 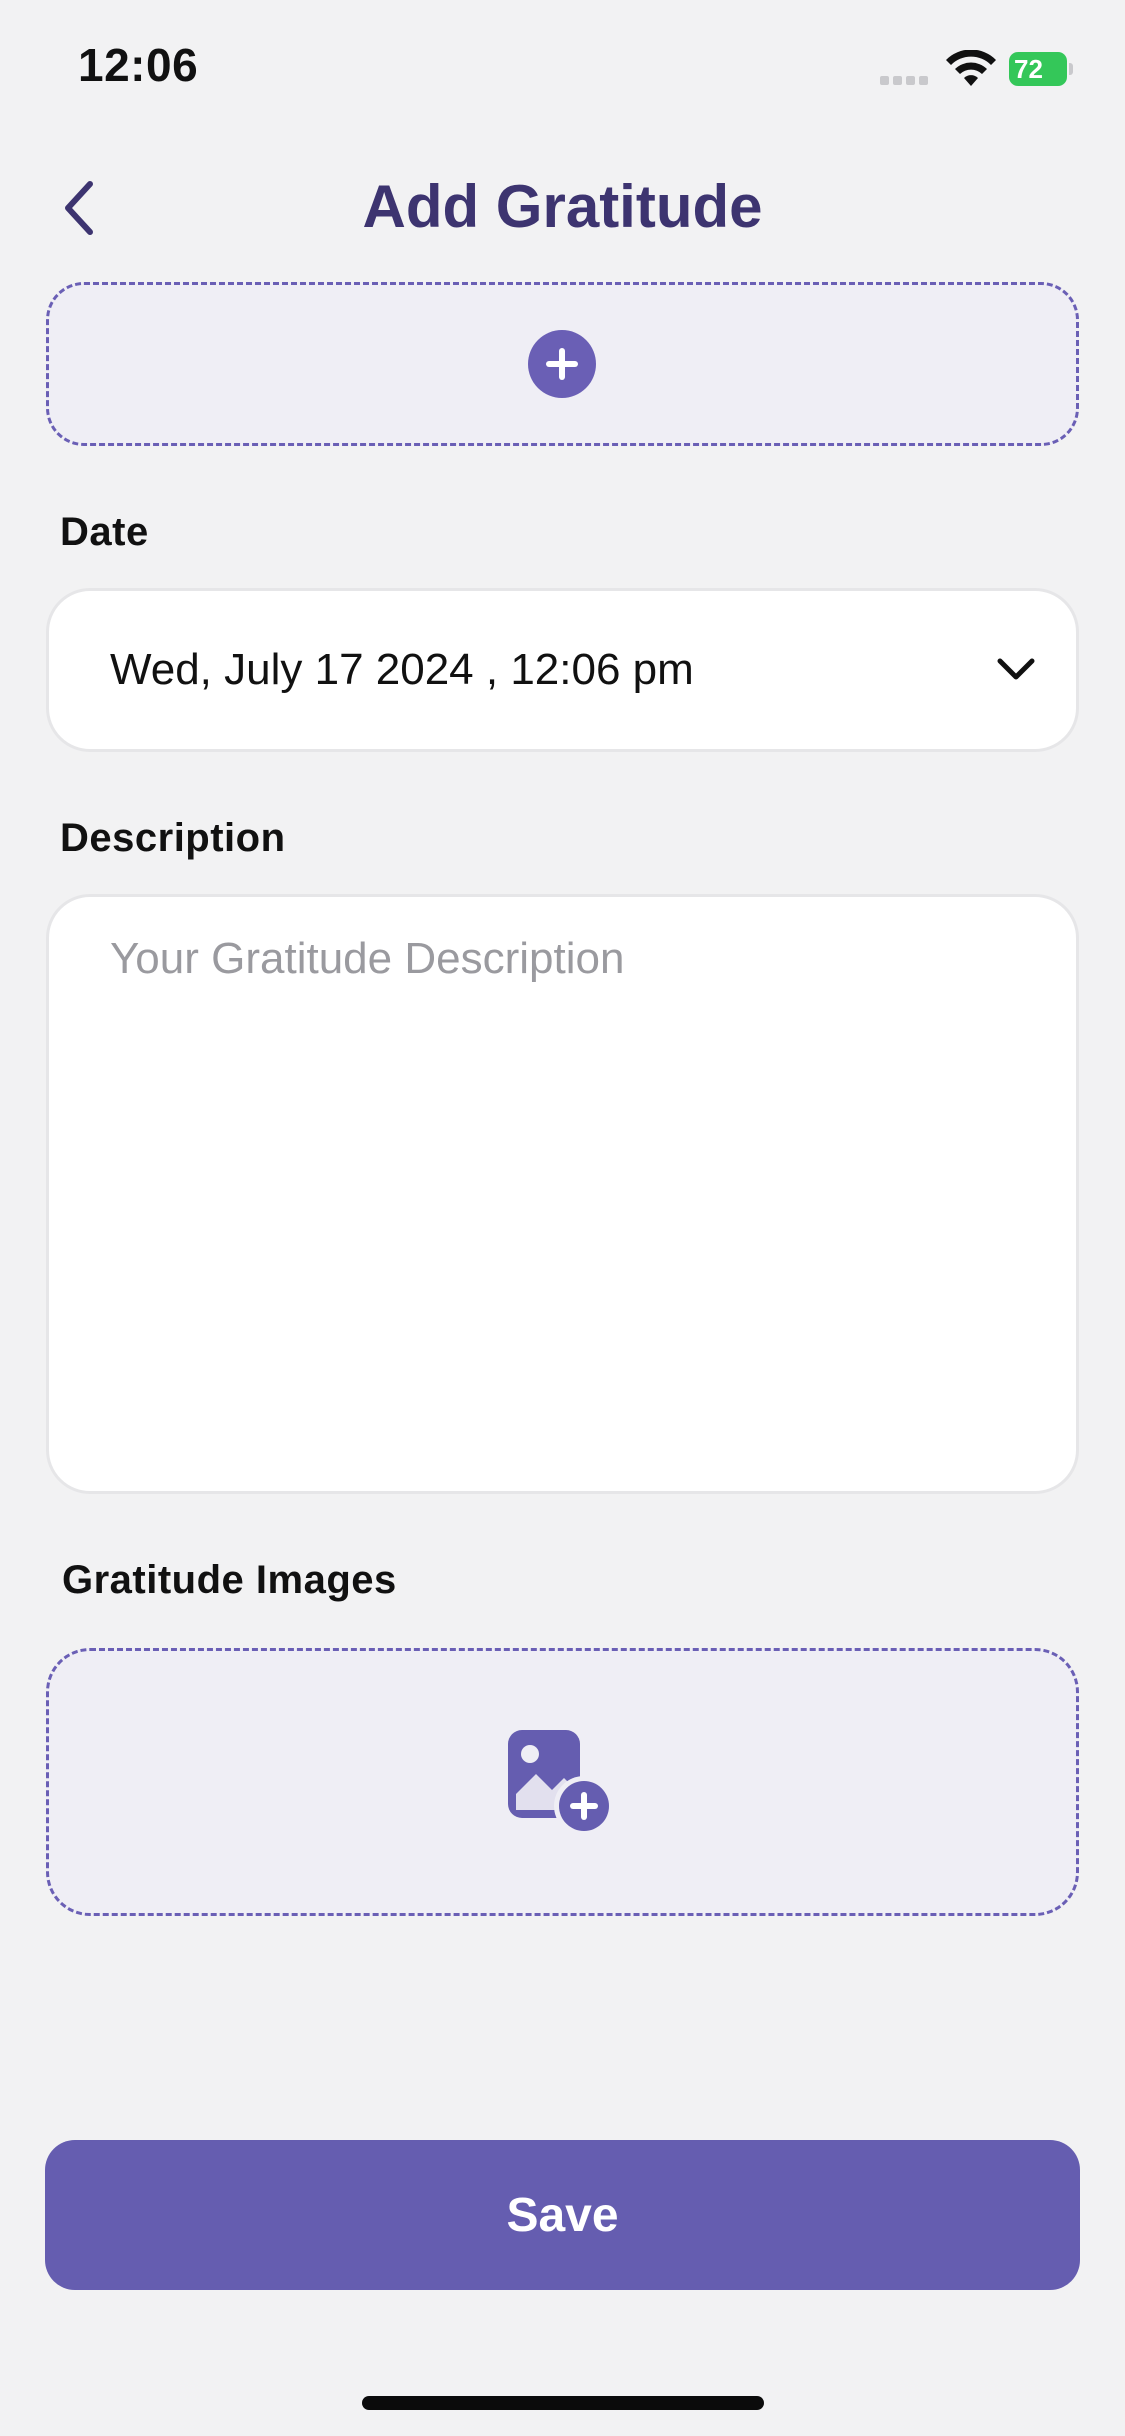 What do you see at coordinates (173, 838) in the screenshot?
I see `description-label: Description` at bounding box center [173, 838].